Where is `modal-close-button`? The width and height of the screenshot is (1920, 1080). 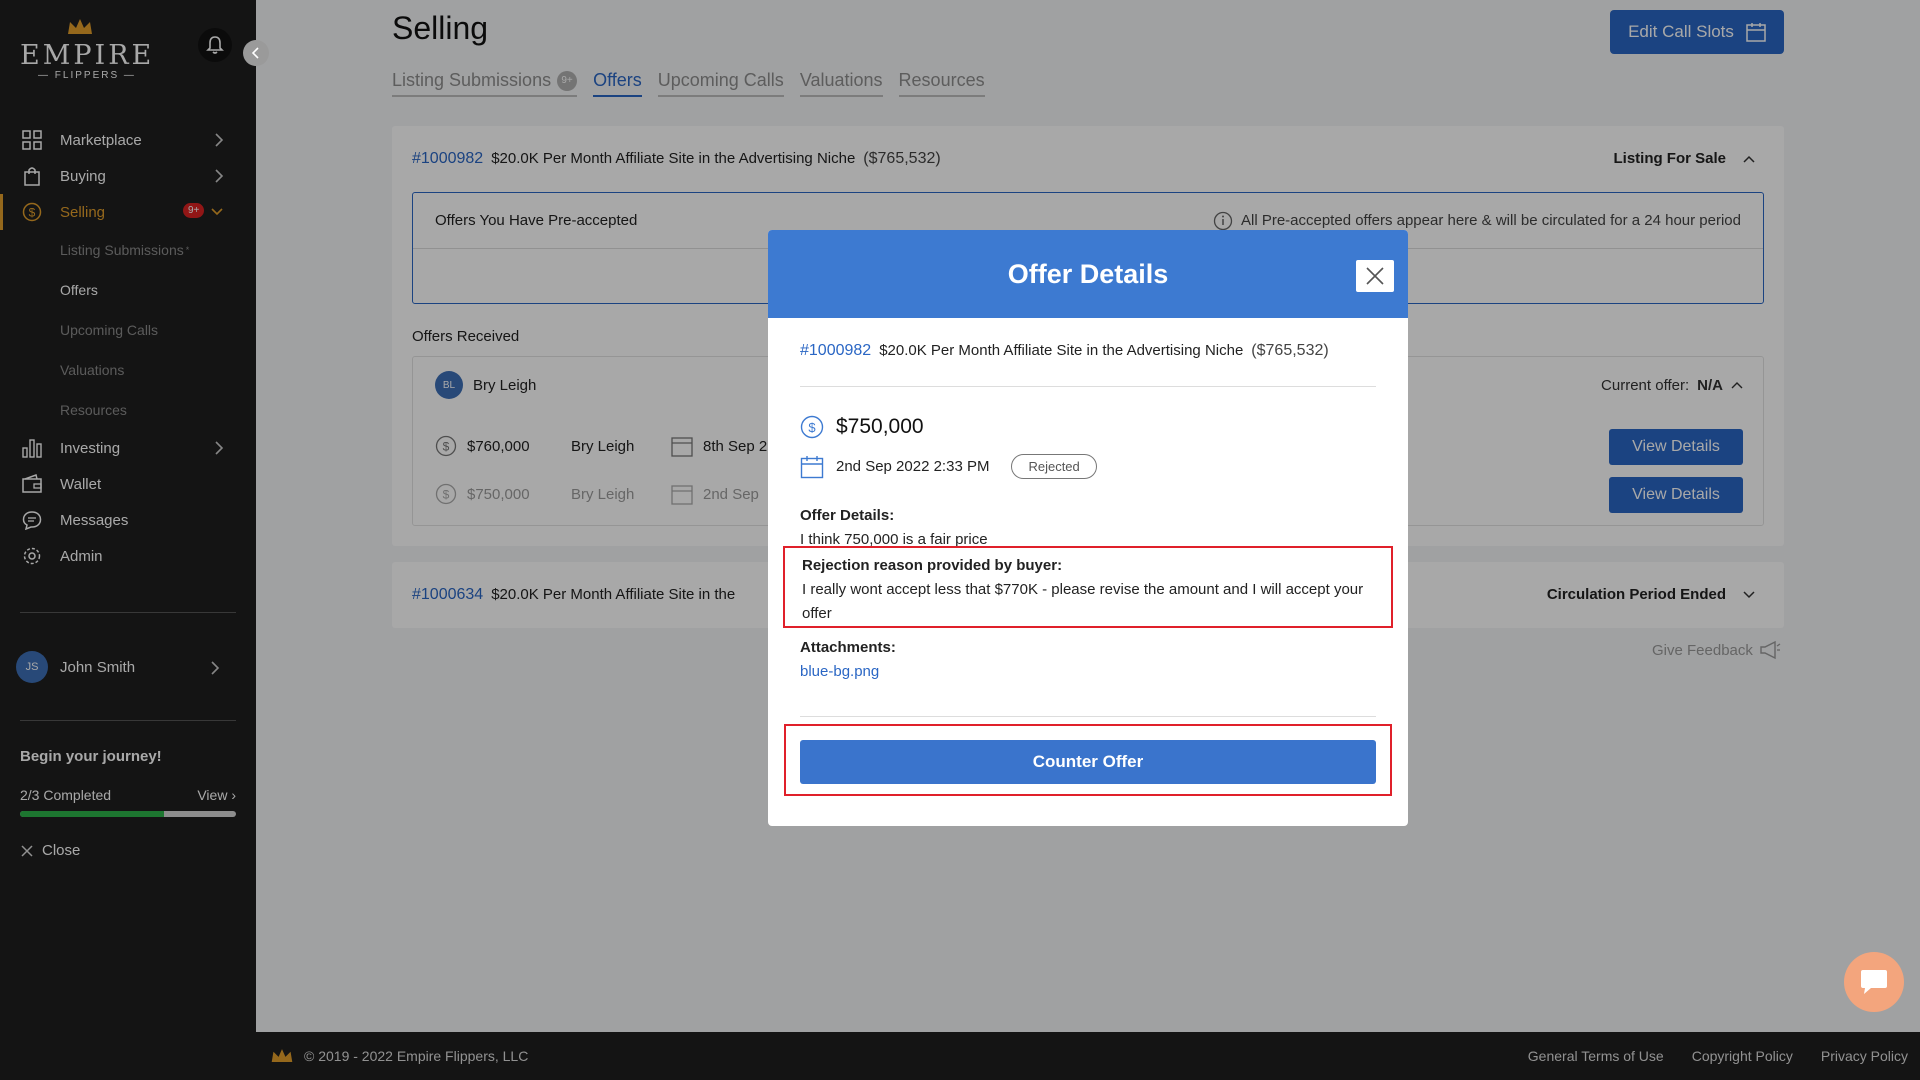 modal-close-button is located at coordinates (1375, 276).